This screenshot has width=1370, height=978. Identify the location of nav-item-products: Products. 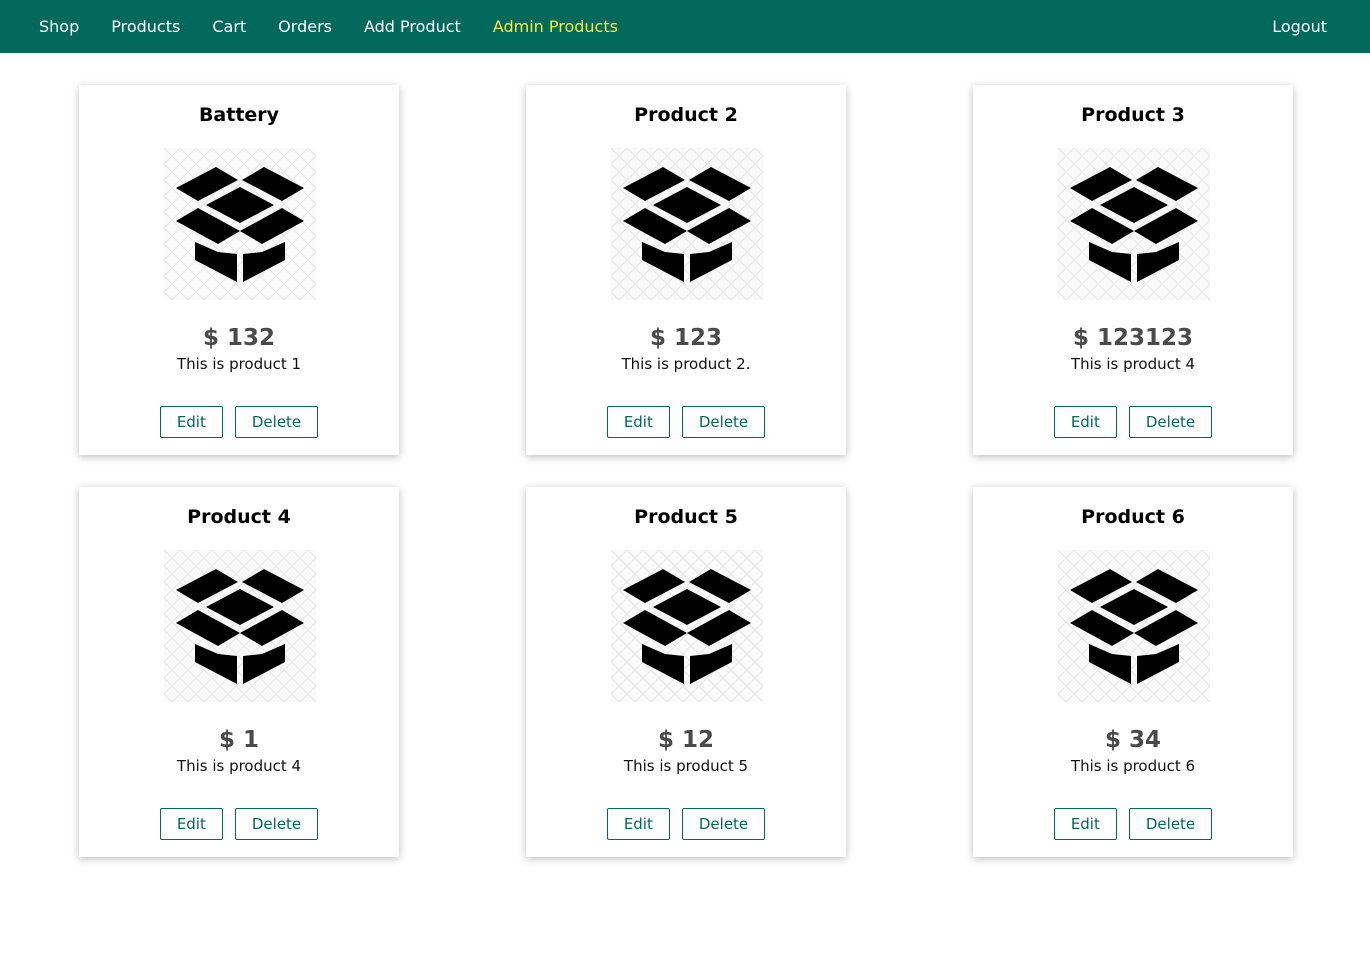
(145, 26).